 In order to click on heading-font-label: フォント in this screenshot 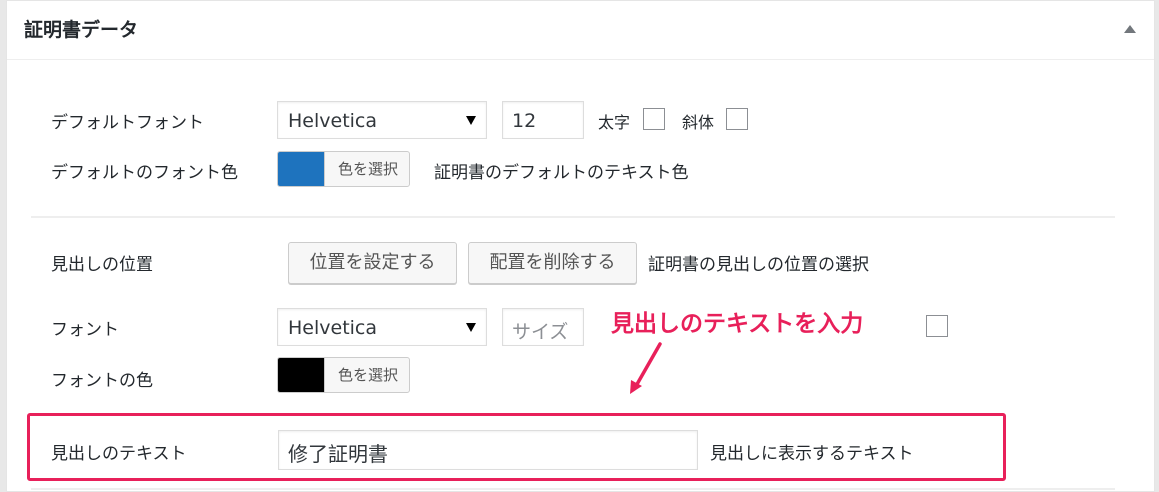, I will do `click(85, 330)`.